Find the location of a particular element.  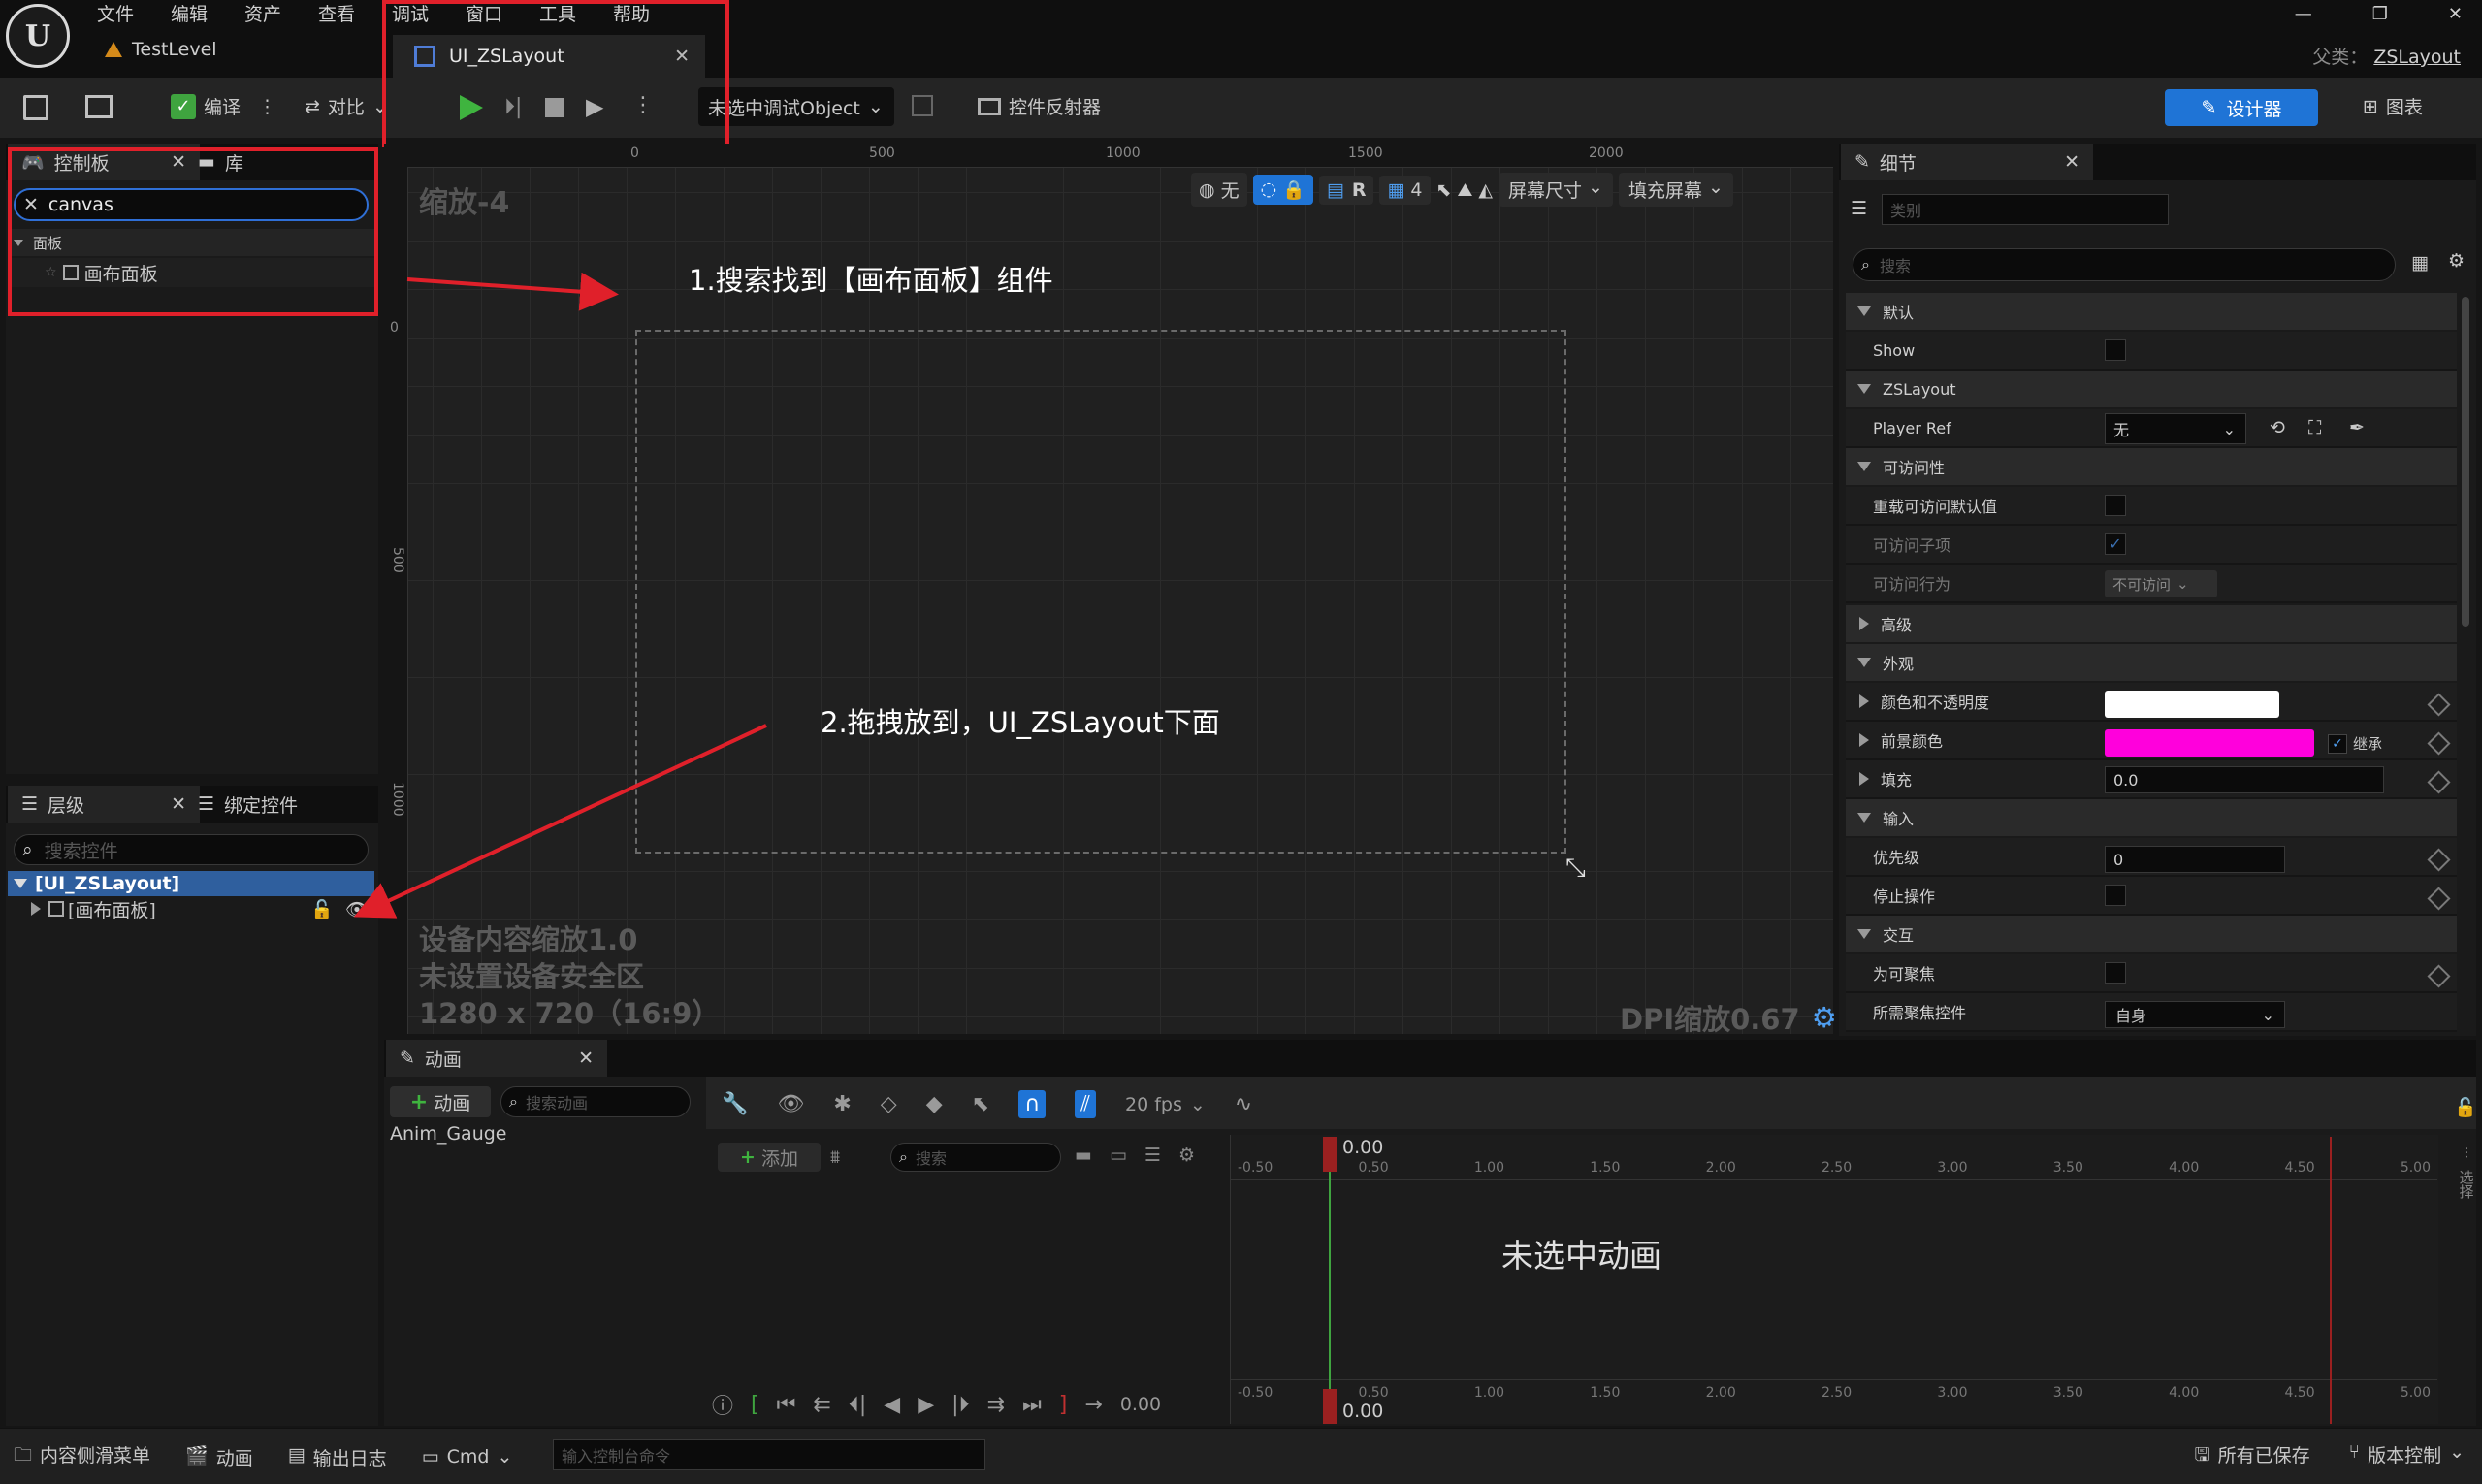

add-track-button: + 添加 is located at coordinates (769, 1157).